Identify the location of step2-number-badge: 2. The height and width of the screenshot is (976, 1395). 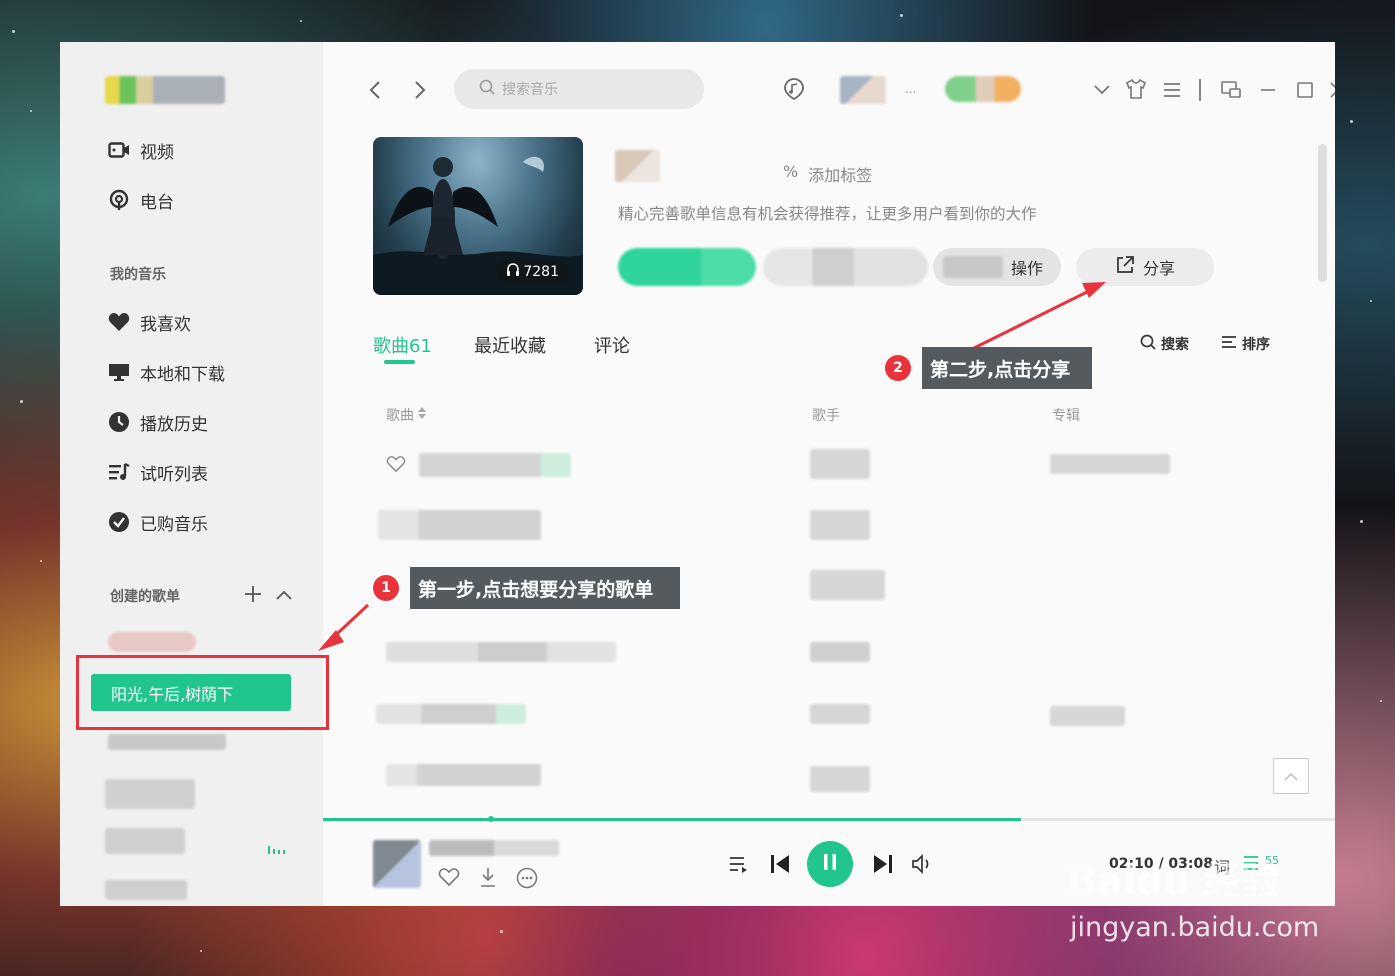
(898, 368).